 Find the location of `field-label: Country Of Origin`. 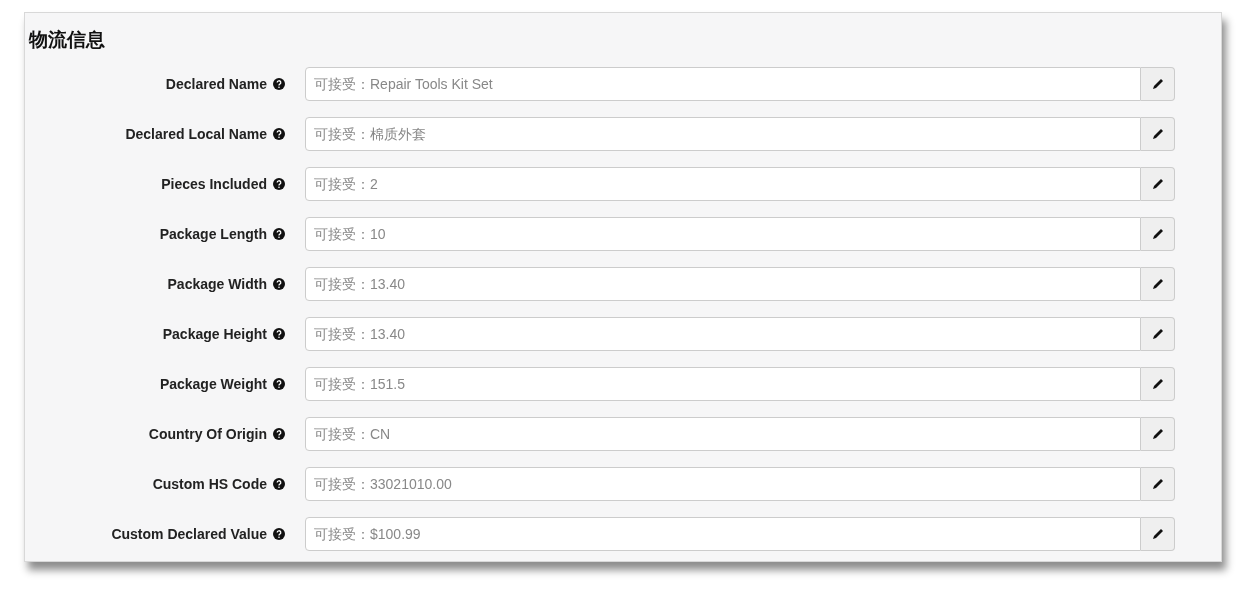

field-label: Country Of Origin is located at coordinates (207, 434).